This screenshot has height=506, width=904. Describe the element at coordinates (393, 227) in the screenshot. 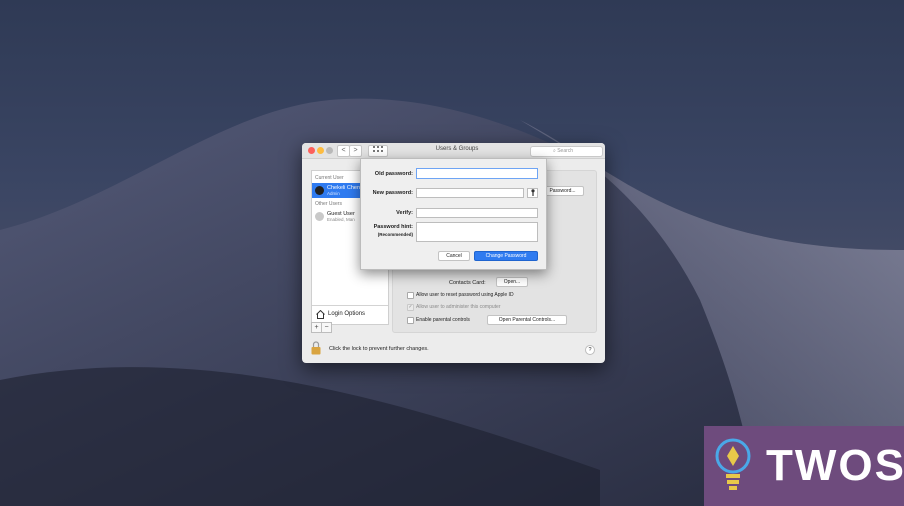

I see `password-hint-label: Password hint:` at that location.